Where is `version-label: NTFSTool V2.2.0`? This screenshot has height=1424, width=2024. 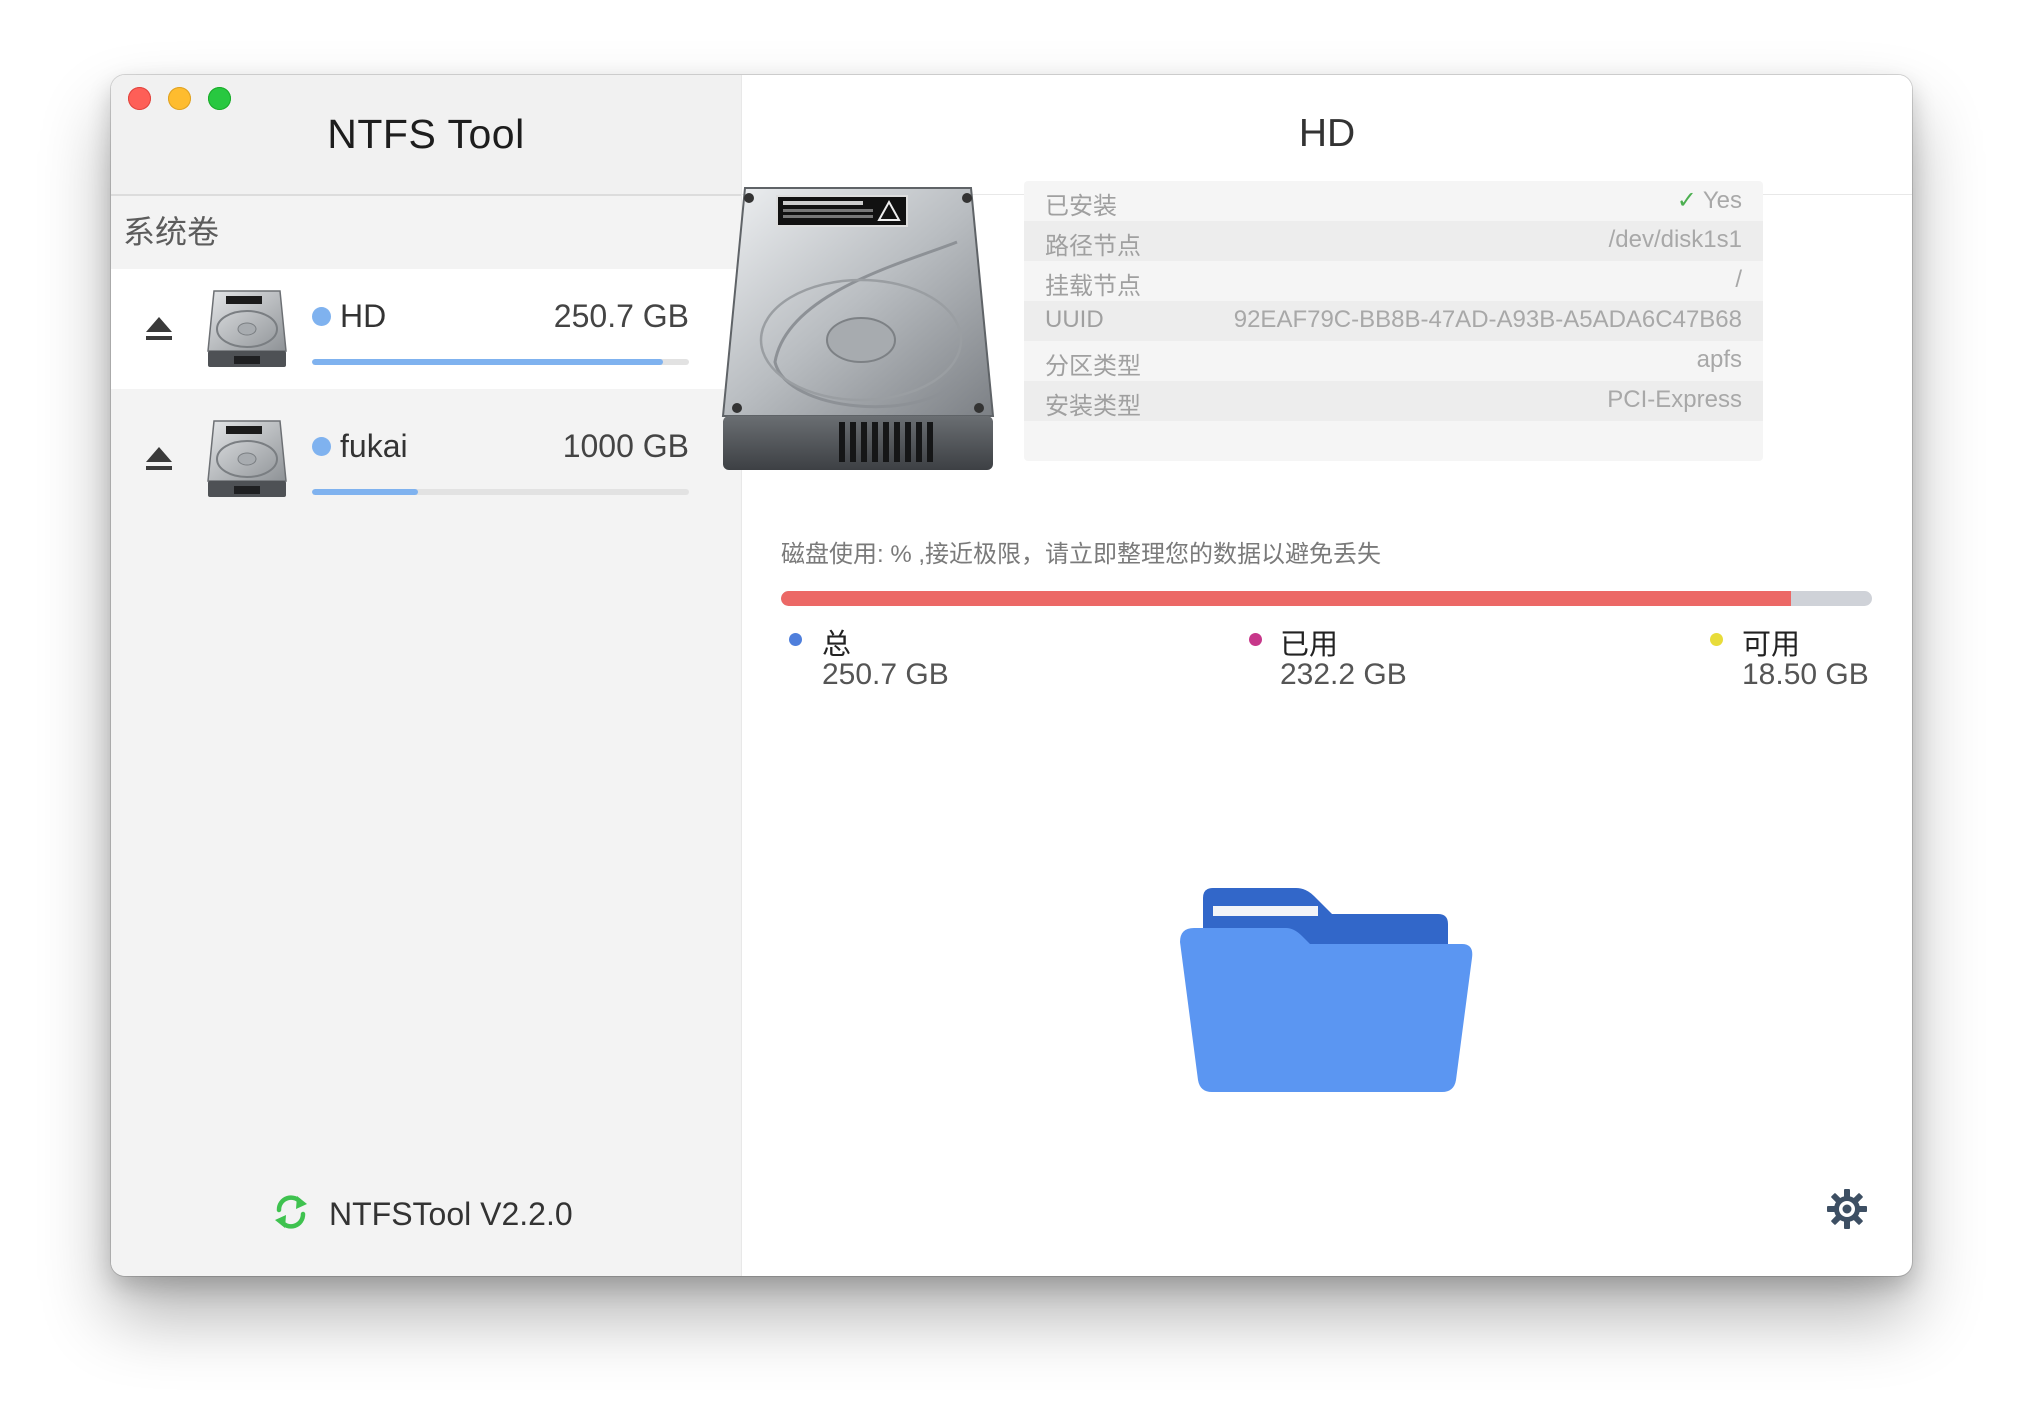 version-label: NTFSTool V2.2.0 is located at coordinates (451, 1214).